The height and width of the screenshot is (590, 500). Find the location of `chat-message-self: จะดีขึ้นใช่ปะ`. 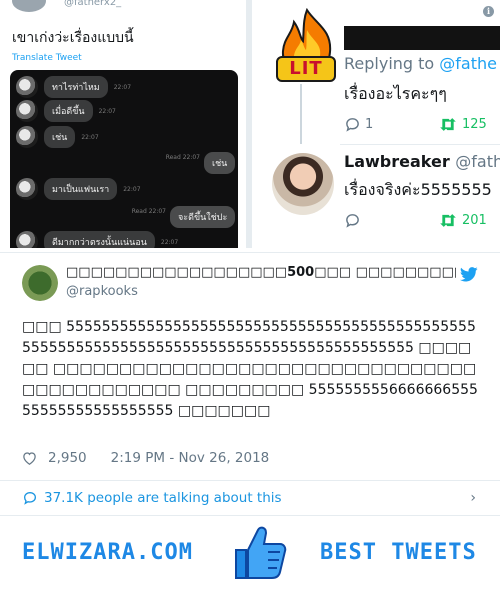

chat-message-self: จะดีขึ้นใช่ปะ is located at coordinates (203, 217).